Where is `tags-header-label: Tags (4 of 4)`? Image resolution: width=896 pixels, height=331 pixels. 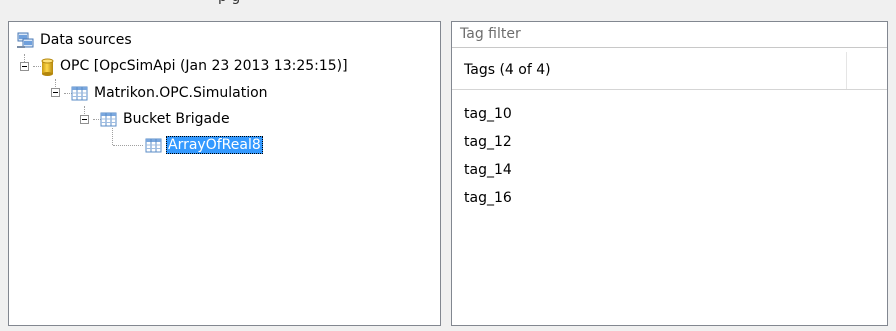 tags-header-label: Tags (4 of 4) is located at coordinates (649, 70).